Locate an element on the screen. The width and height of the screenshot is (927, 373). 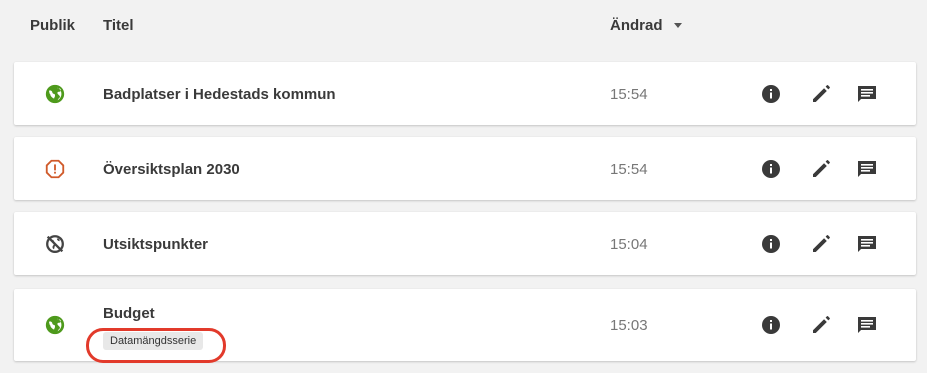
globe-off-icon is located at coordinates (55, 244).